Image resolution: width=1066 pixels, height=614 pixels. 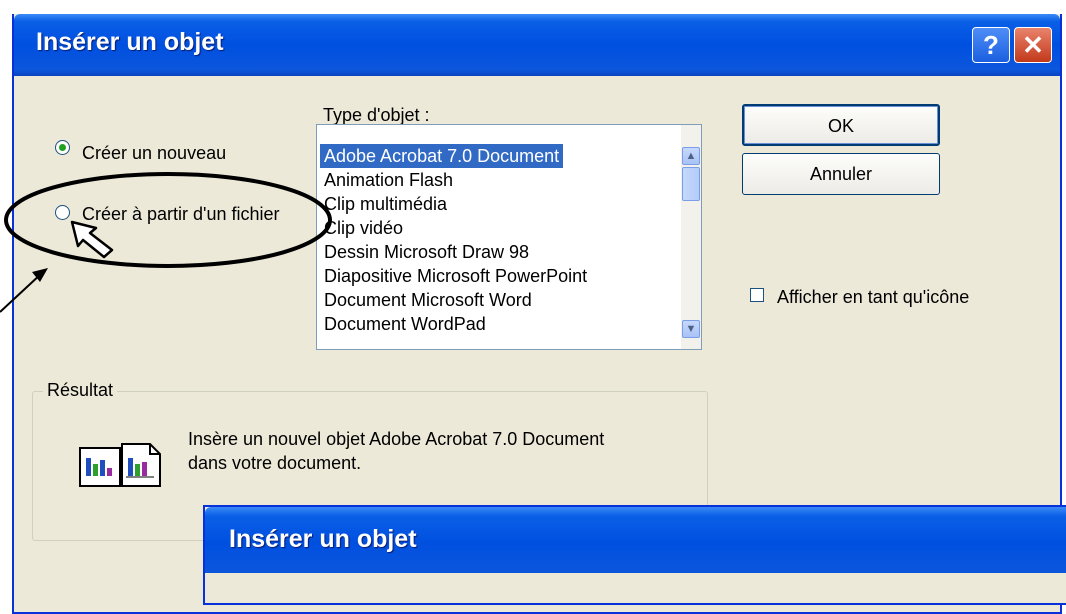 I want to click on annotation-overlay, so click(x=166, y=242).